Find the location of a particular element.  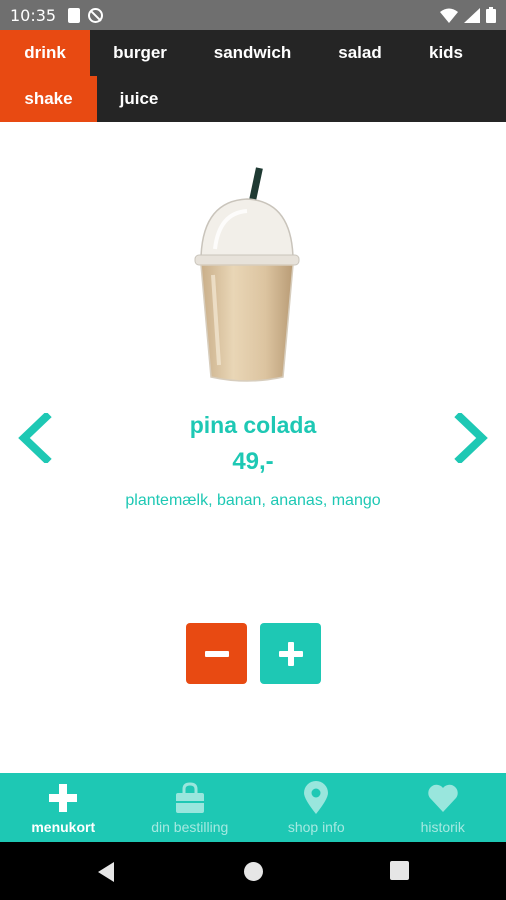

tab-sandwich: sandwich is located at coordinates (252, 53).